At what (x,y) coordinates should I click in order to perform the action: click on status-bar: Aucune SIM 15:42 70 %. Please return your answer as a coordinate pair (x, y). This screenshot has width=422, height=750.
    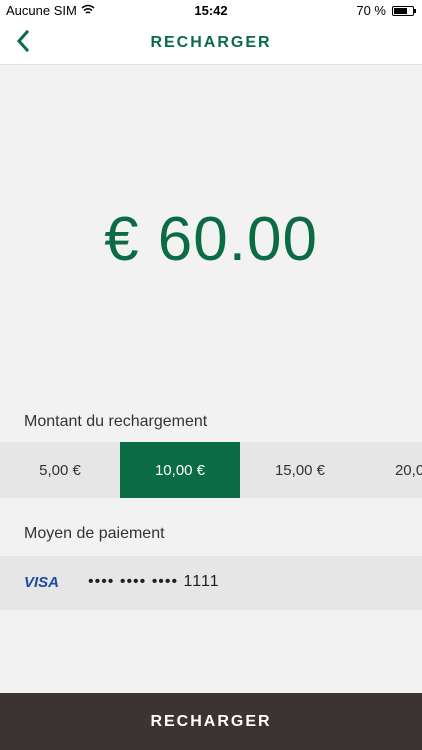
    Looking at the image, I should click on (211, 11).